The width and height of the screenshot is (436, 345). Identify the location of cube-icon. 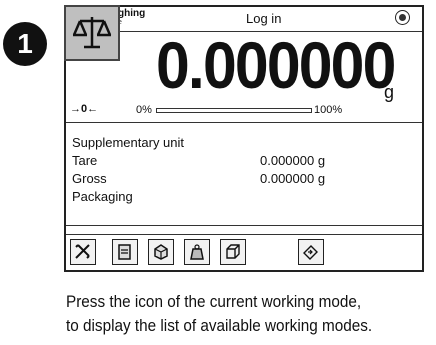
(233, 251).